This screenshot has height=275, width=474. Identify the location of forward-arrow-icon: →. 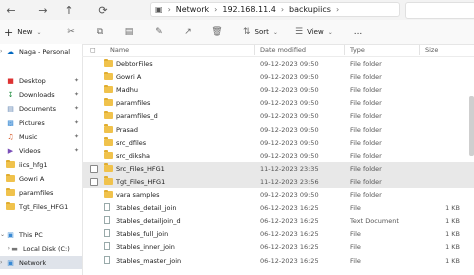
(43, 10).